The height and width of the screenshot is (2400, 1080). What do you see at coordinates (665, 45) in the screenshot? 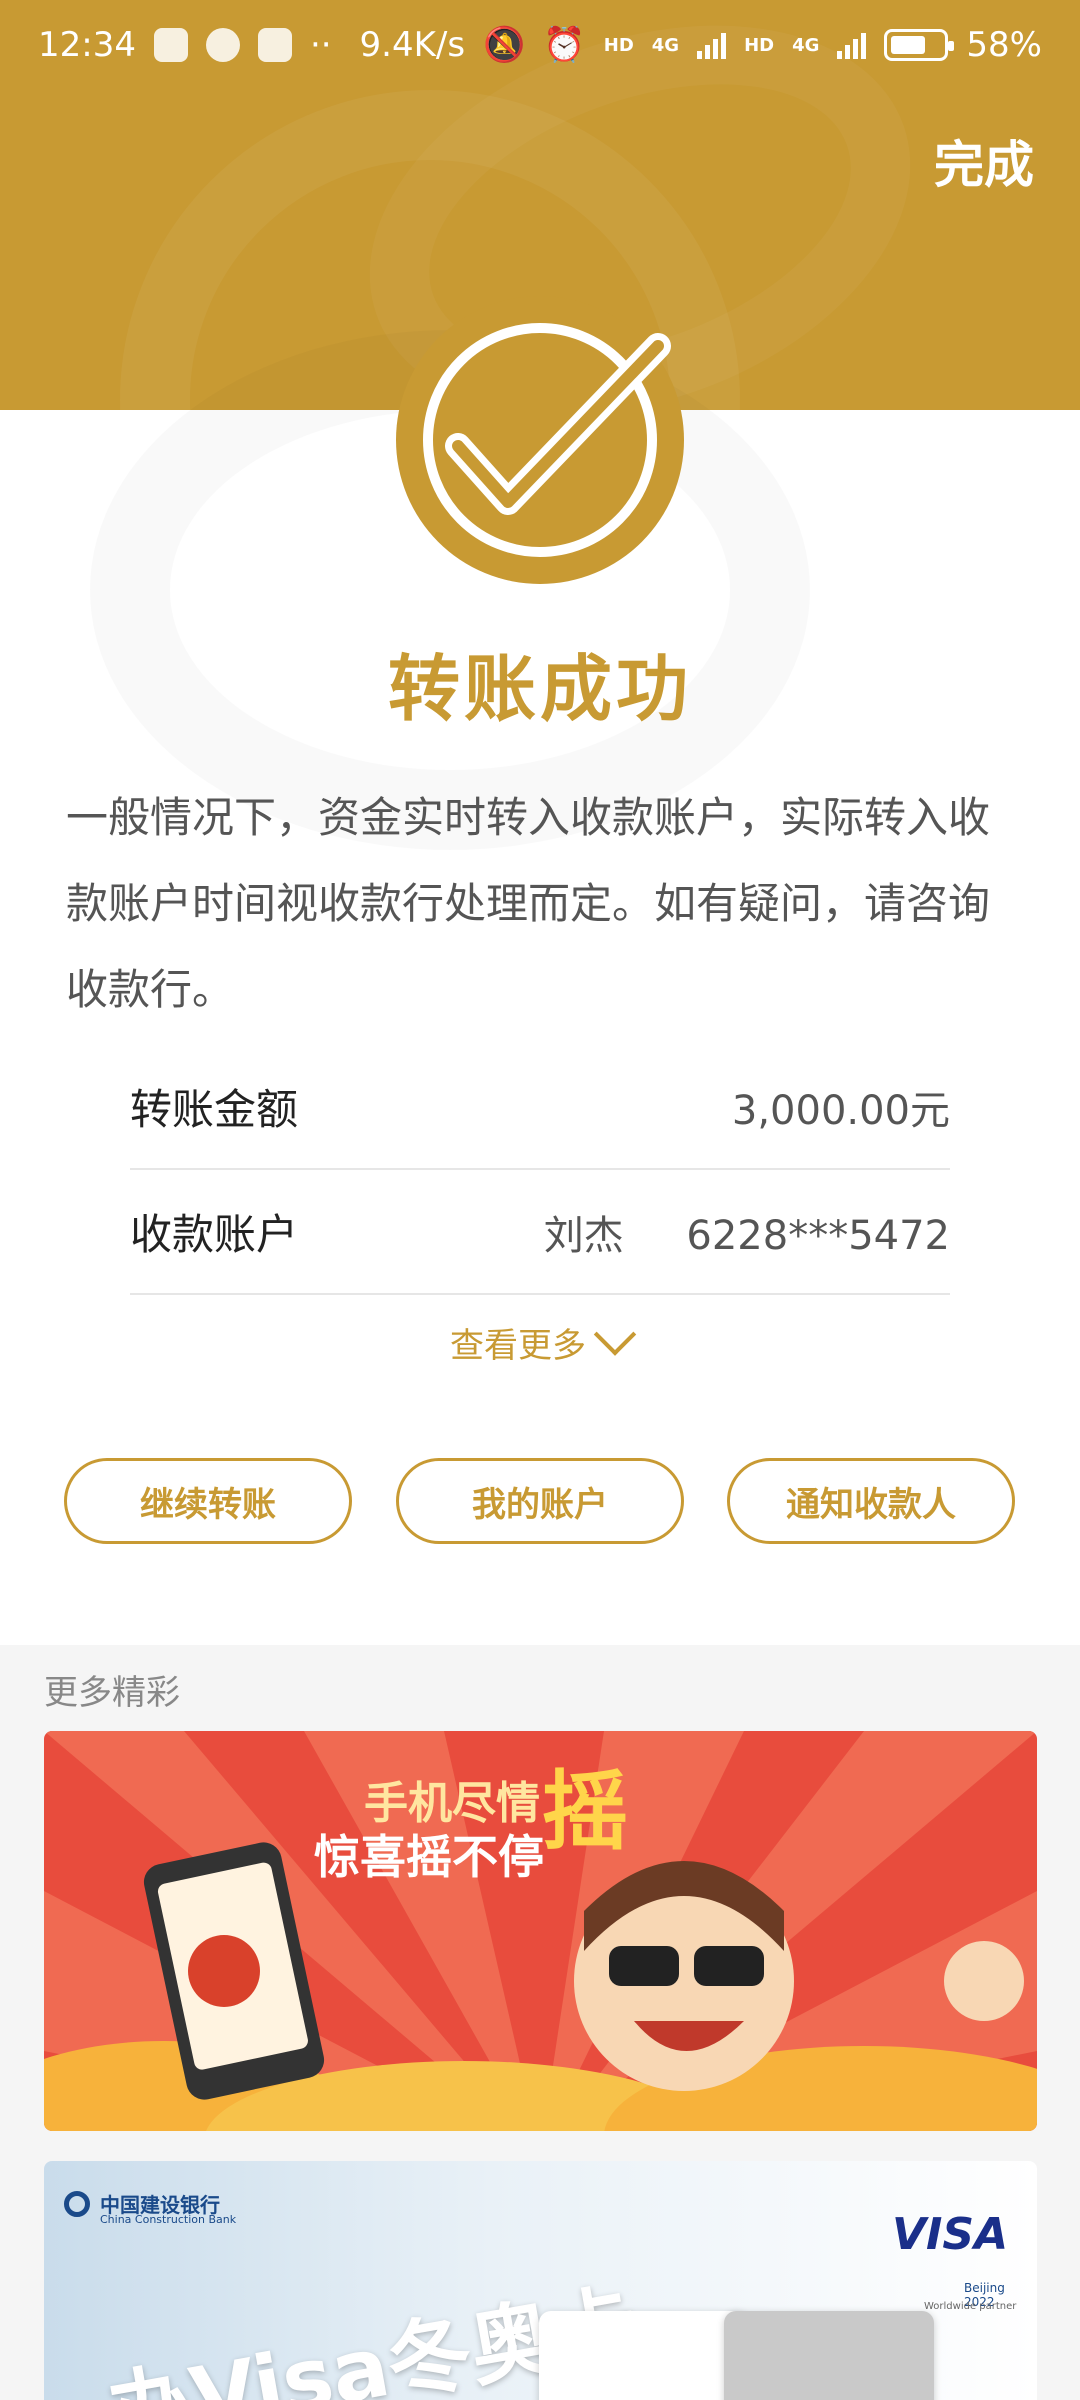
I see `network-type: 4G` at bounding box center [665, 45].